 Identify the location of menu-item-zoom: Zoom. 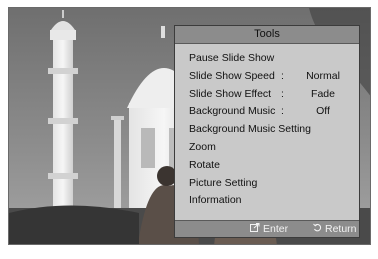
(267, 148).